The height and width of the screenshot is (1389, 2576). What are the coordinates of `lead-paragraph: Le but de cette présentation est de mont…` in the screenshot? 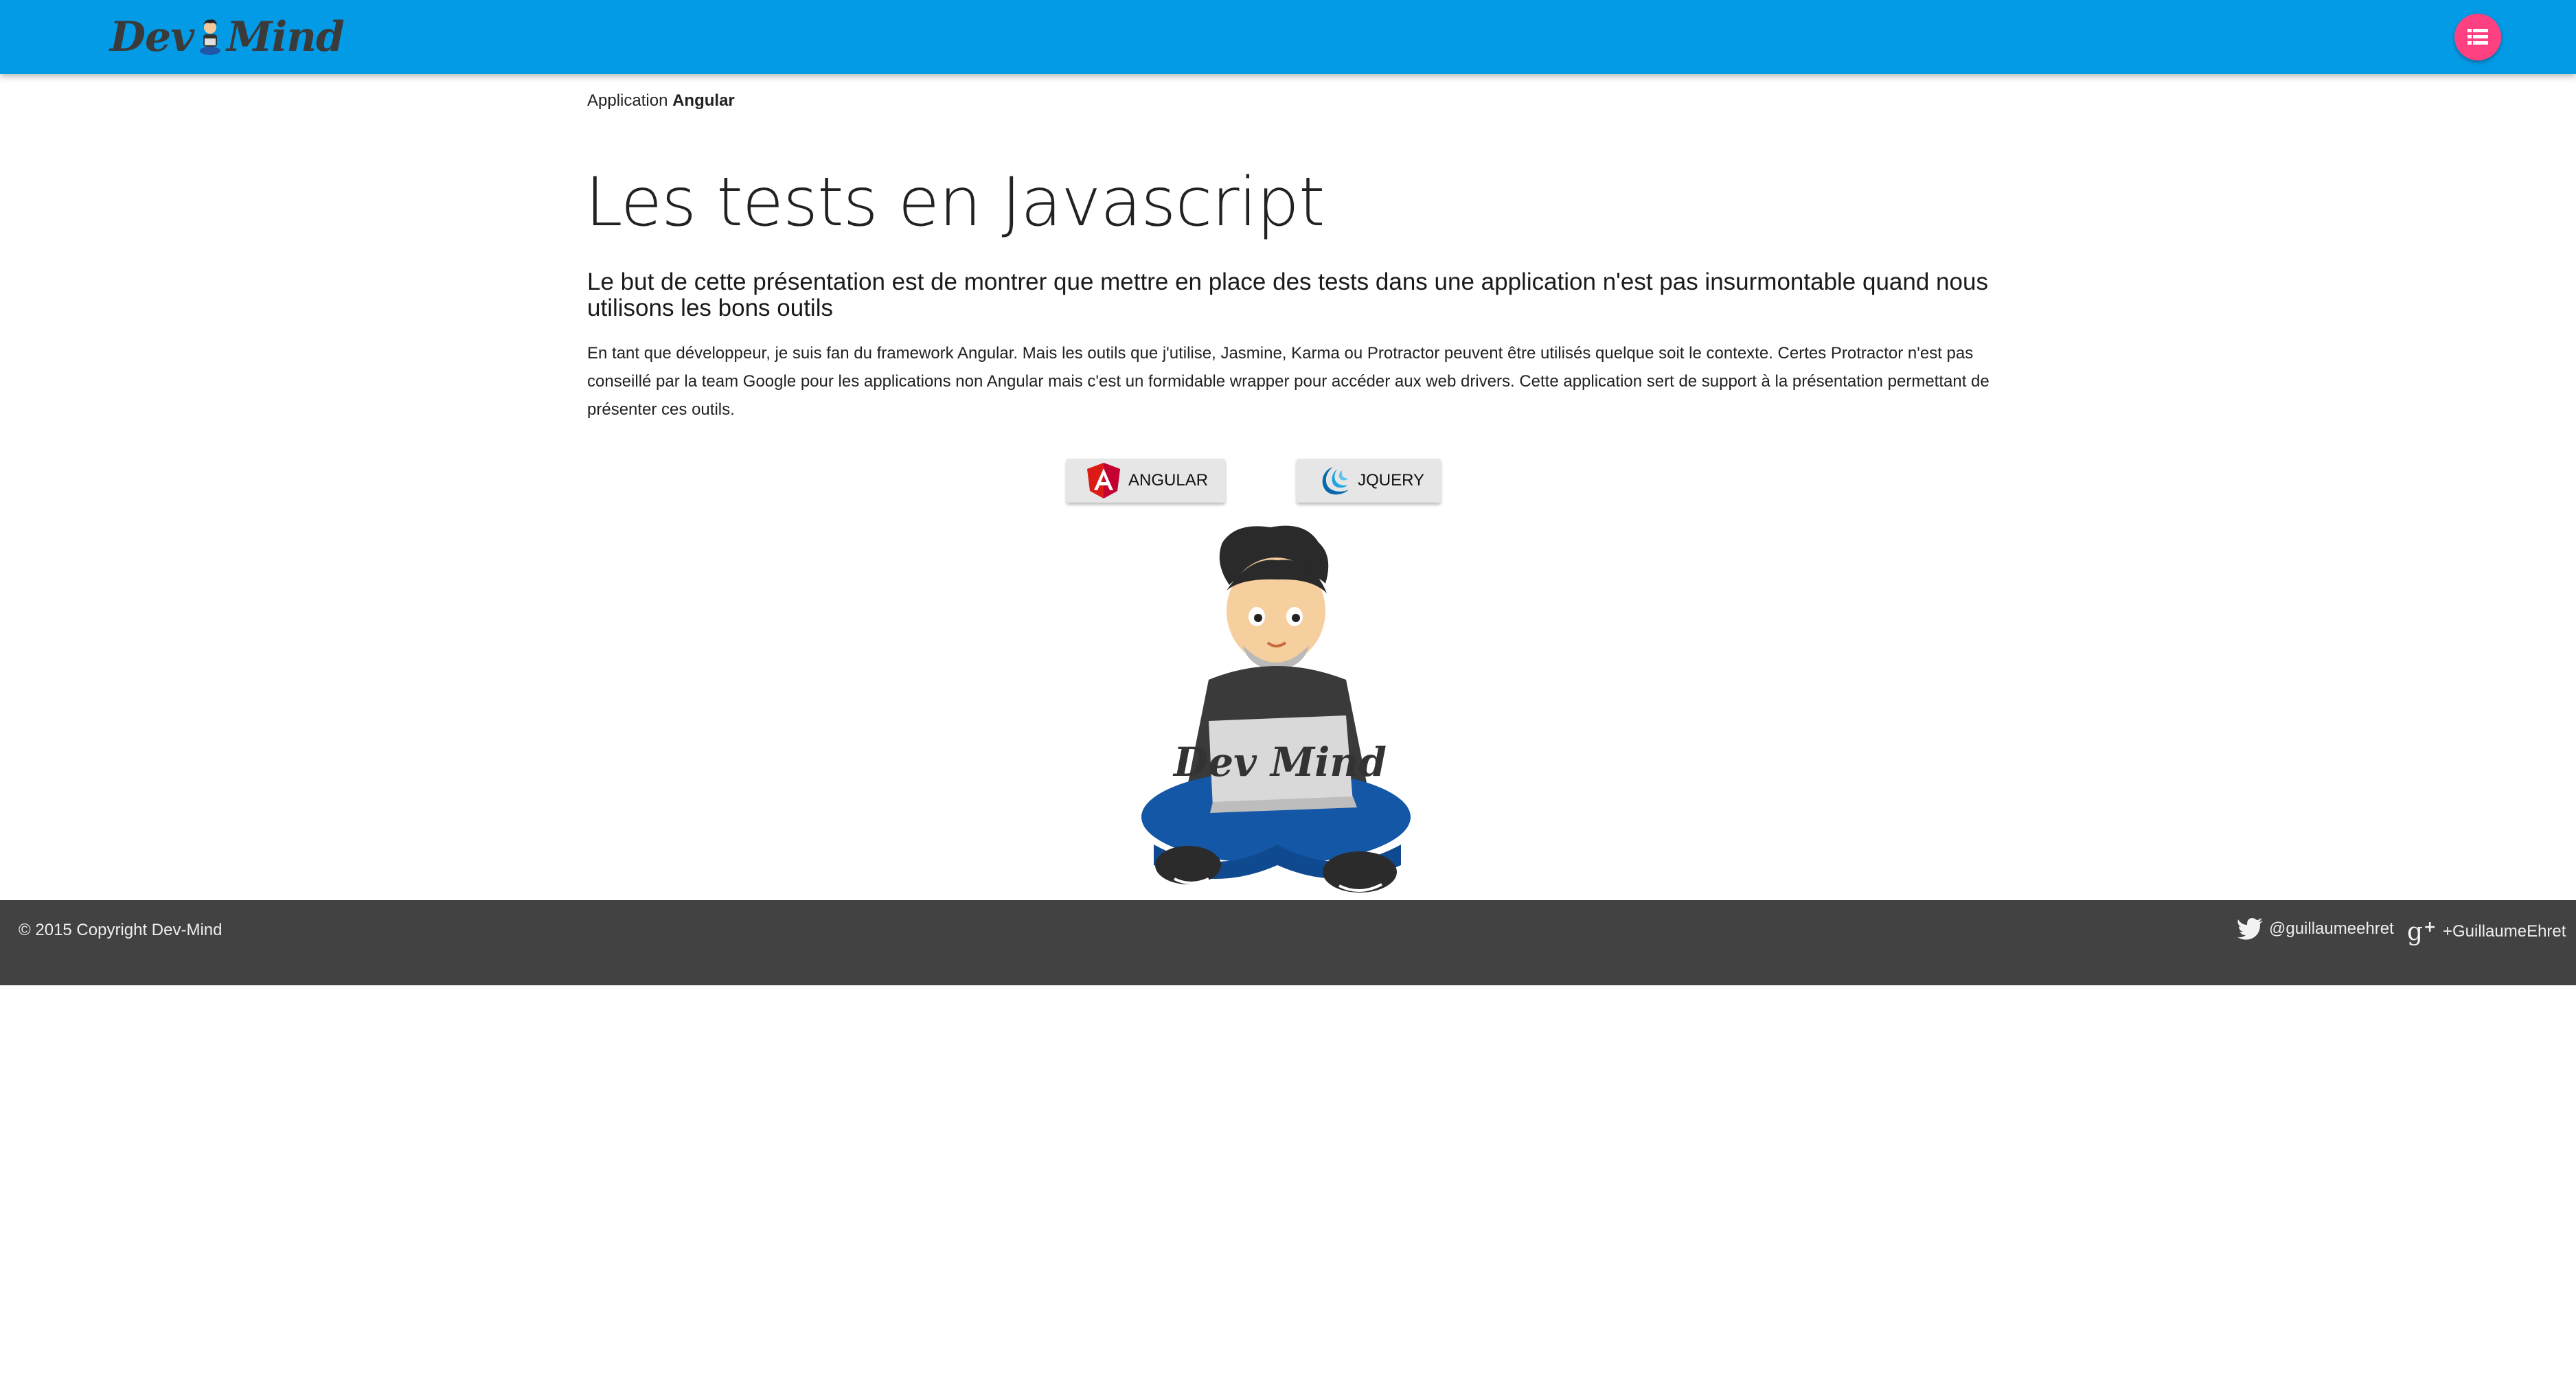 It's located at (1287, 295).